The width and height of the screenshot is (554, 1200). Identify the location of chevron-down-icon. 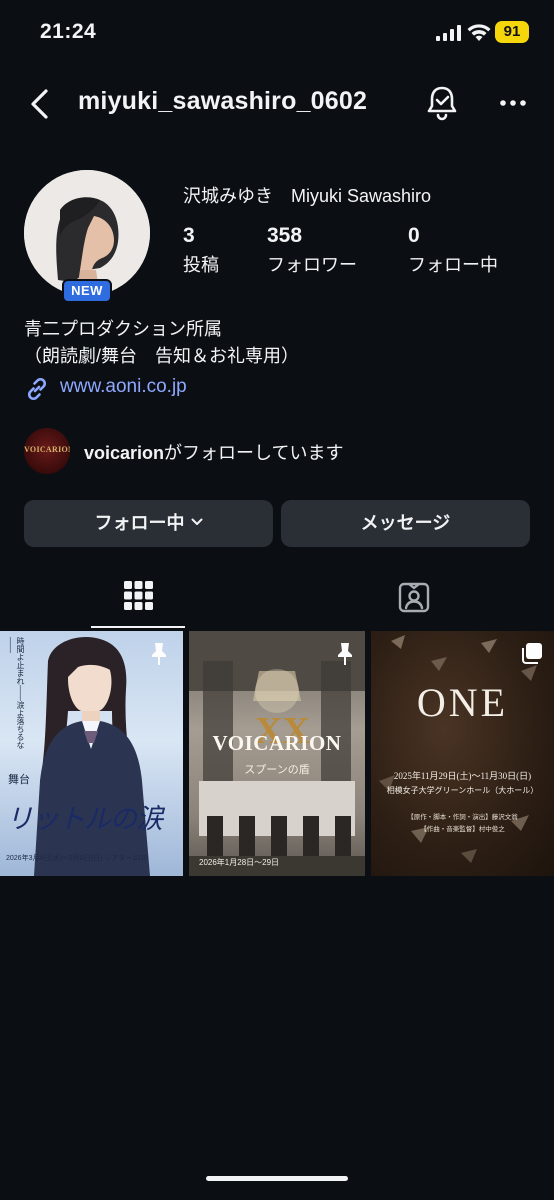
(196, 522).